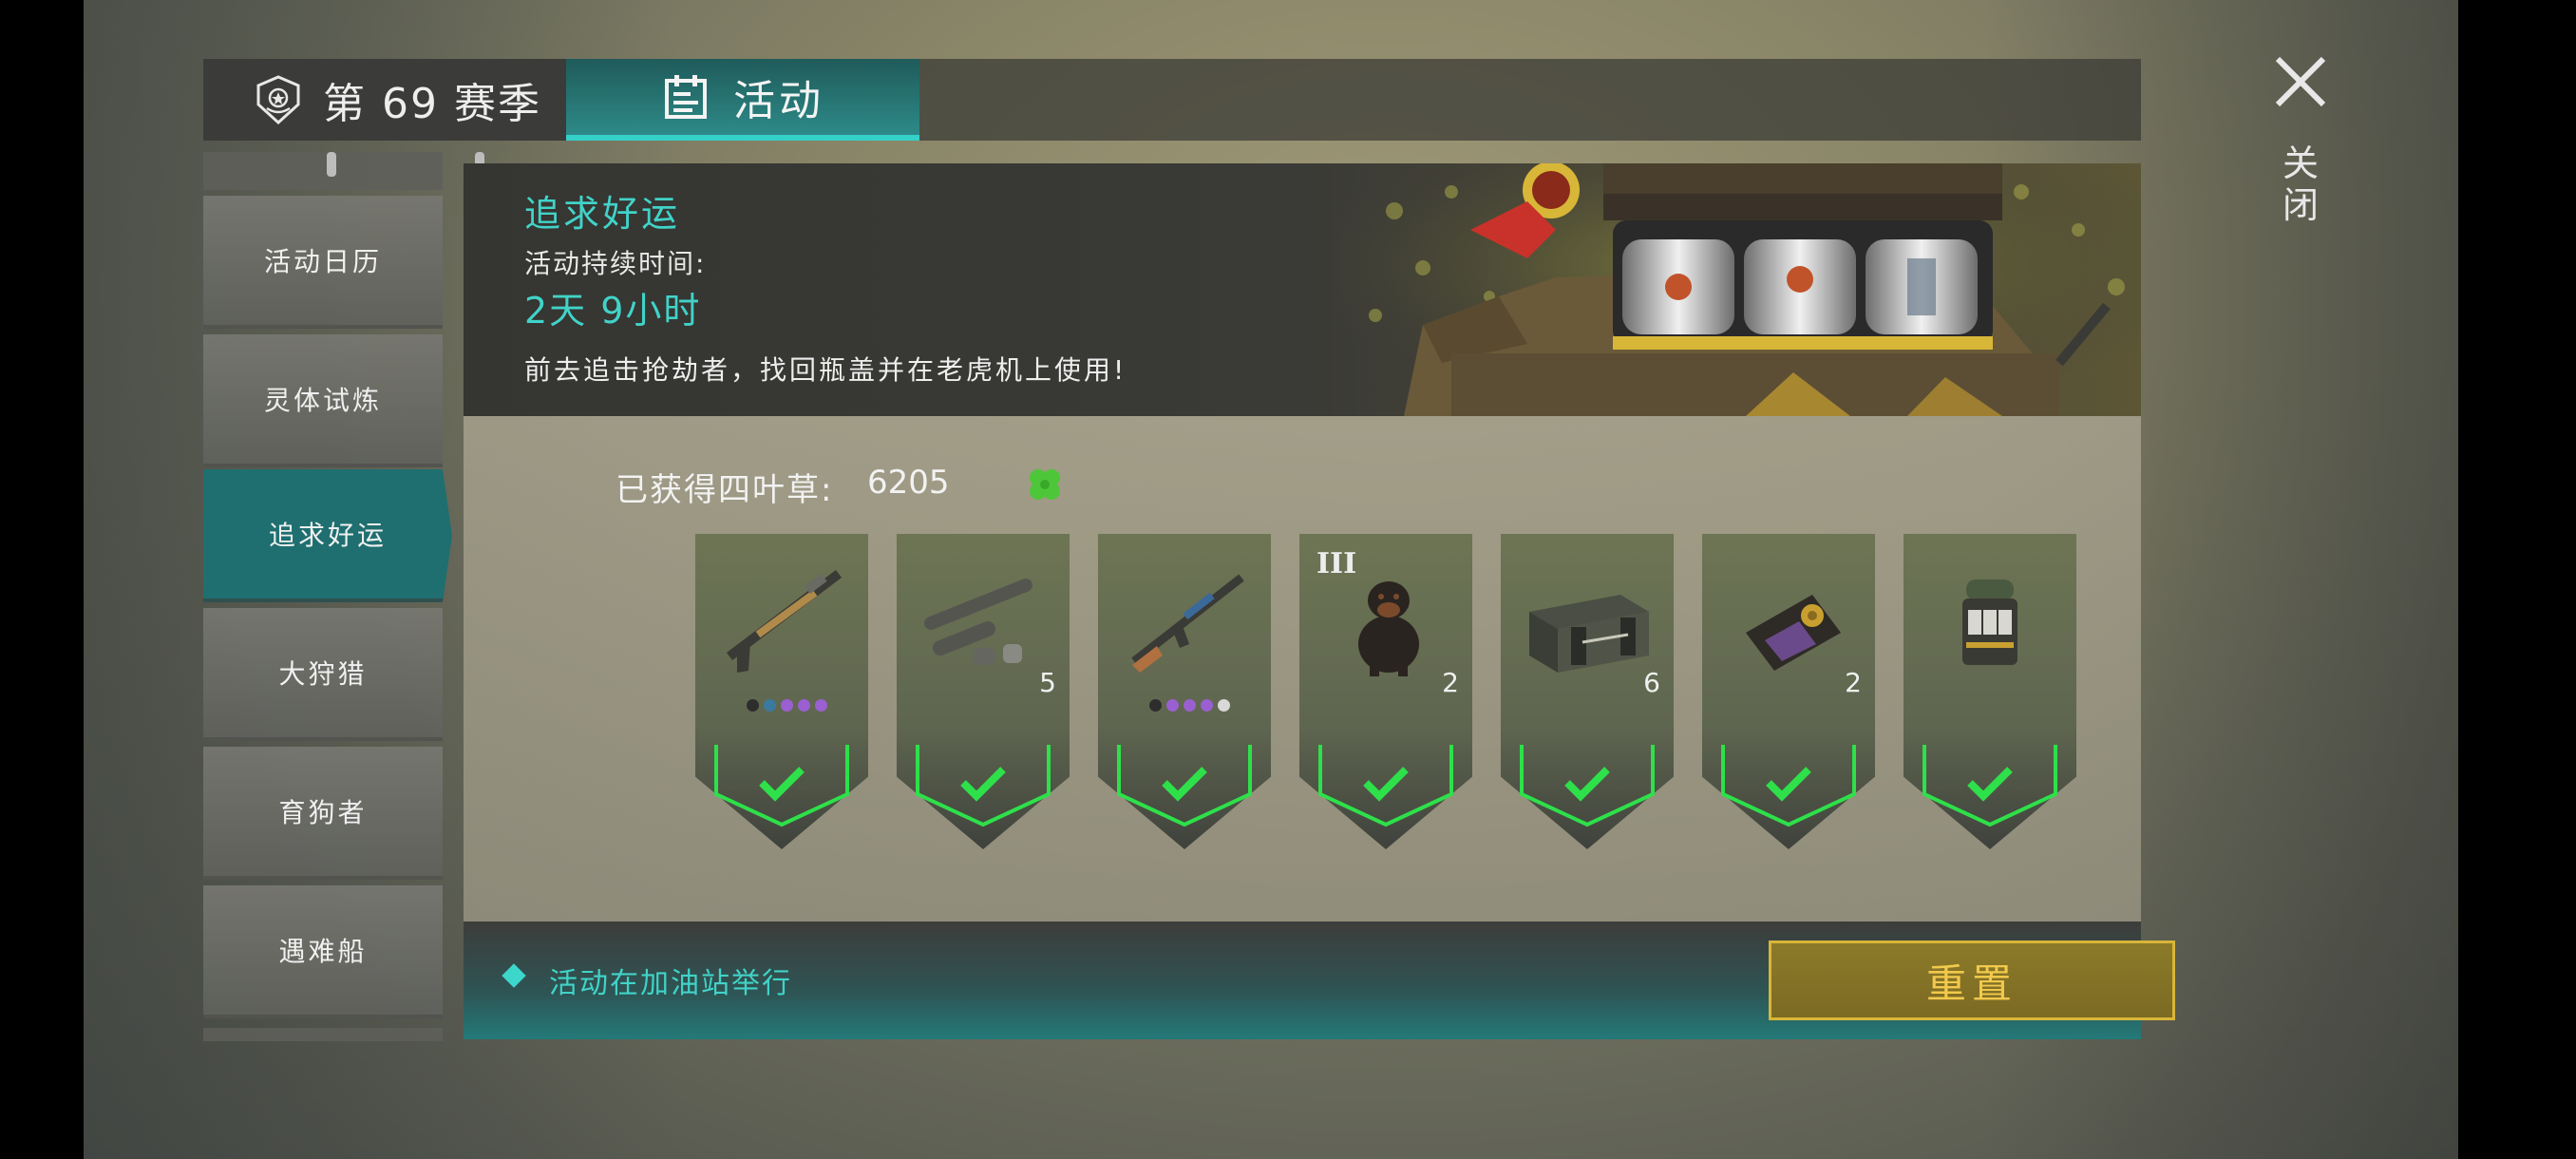  What do you see at coordinates (331, 164) in the screenshot?
I see `scroll-knob-left` at bounding box center [331, 164].